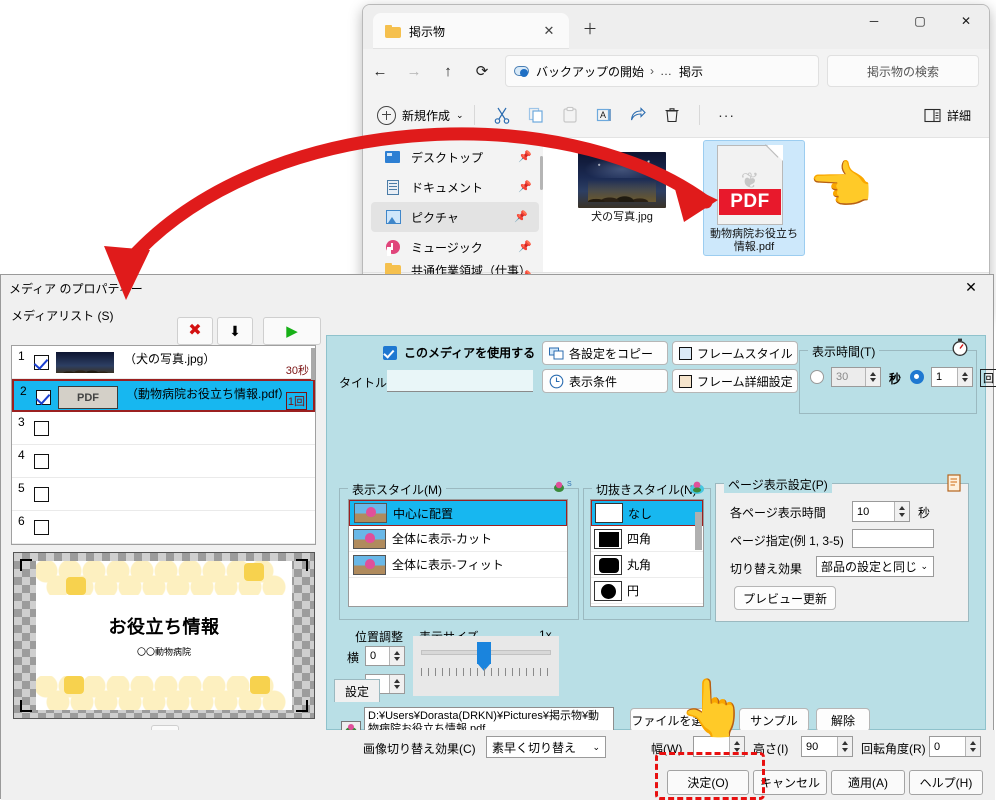 This screenshot has height=800, width=996. Describe the element at coordinates (868, 782) in the screenshot. I see `apply-button: 適用(A)` at that location.